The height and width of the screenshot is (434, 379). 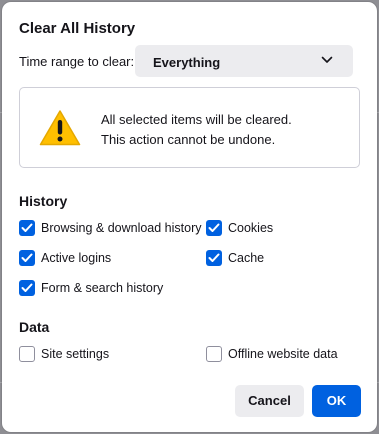 What do you see at coordinates (102, 288) in the screenshot?
I see `checkbox-label: Form & search history` at bounding box center [102, 288].